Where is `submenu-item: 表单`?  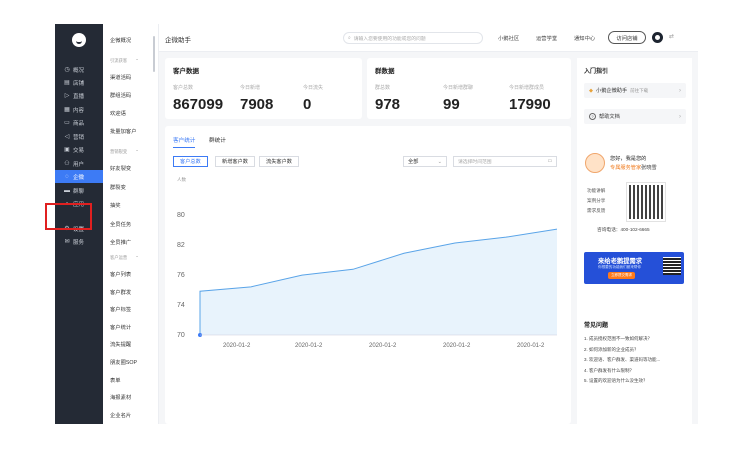 submenu-item: 表单 is located at coordinates (115, 380).